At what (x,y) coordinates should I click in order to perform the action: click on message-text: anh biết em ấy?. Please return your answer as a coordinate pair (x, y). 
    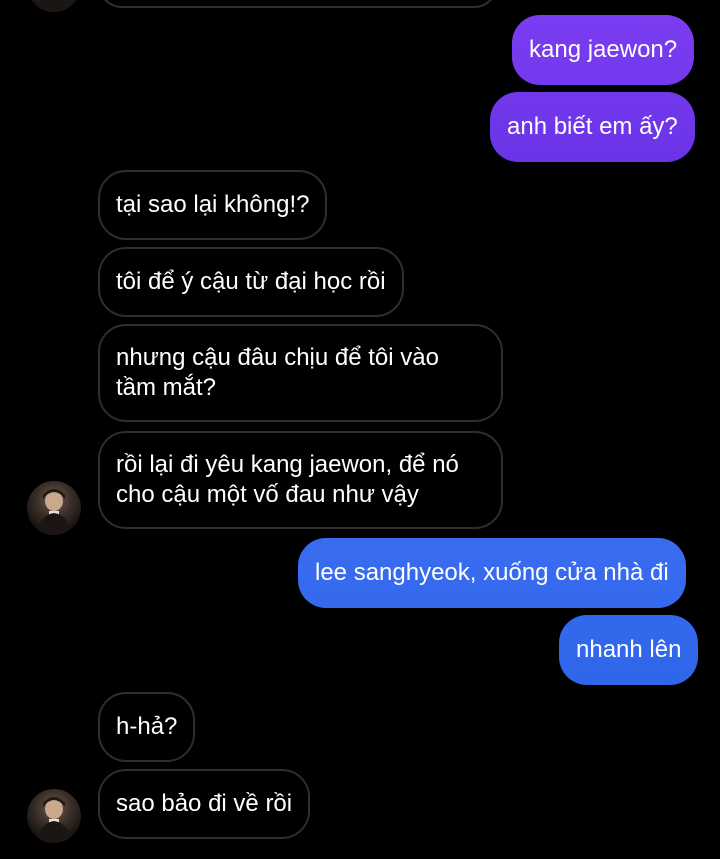
    Looking at the image, I should click on (592, 126).